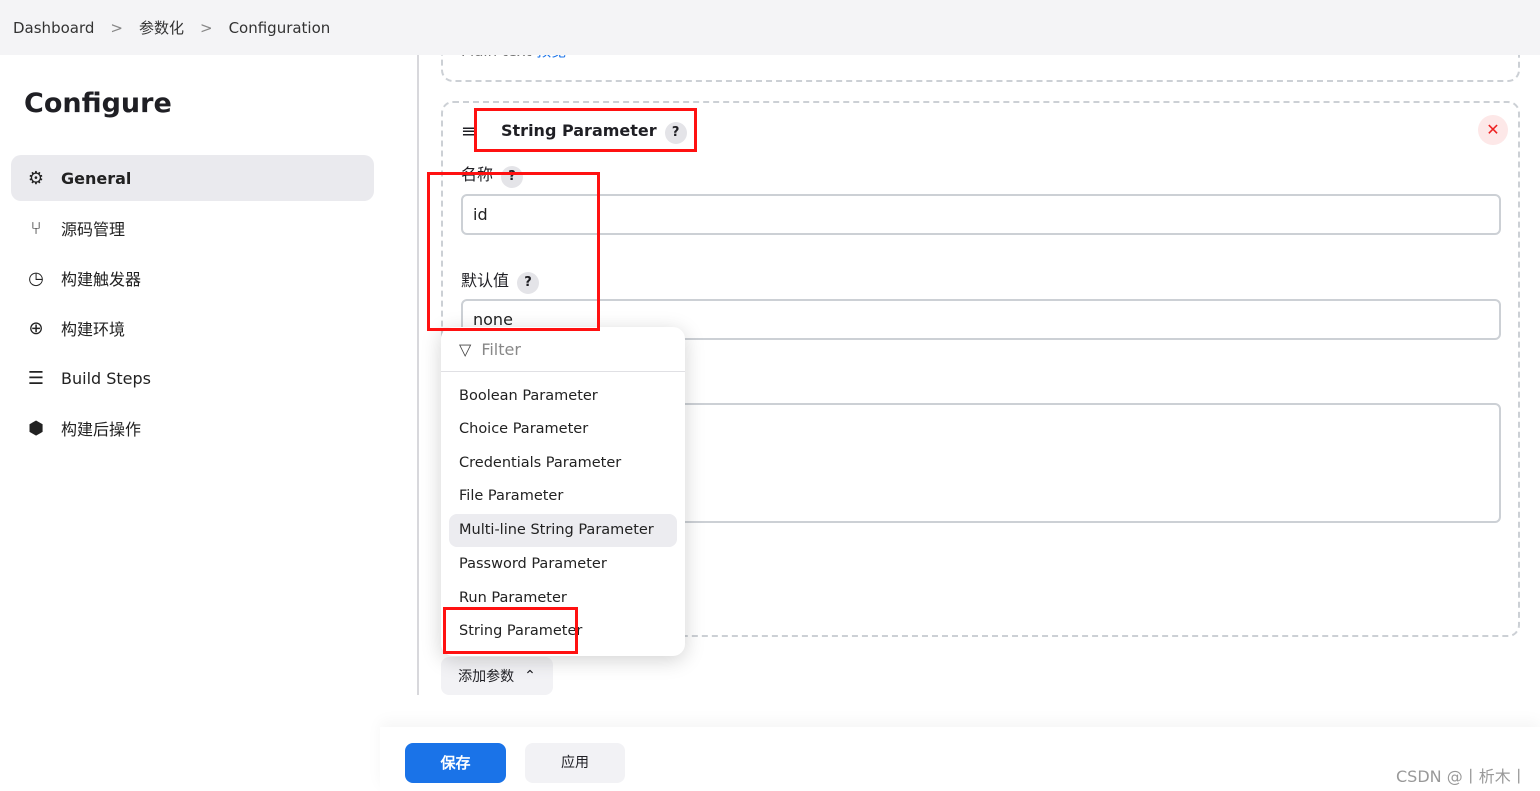 The image size is (1540, 791). Describe the element at coordinates (36, 178) in the screenshot. I see `gear-icon: ⚙` at that location.